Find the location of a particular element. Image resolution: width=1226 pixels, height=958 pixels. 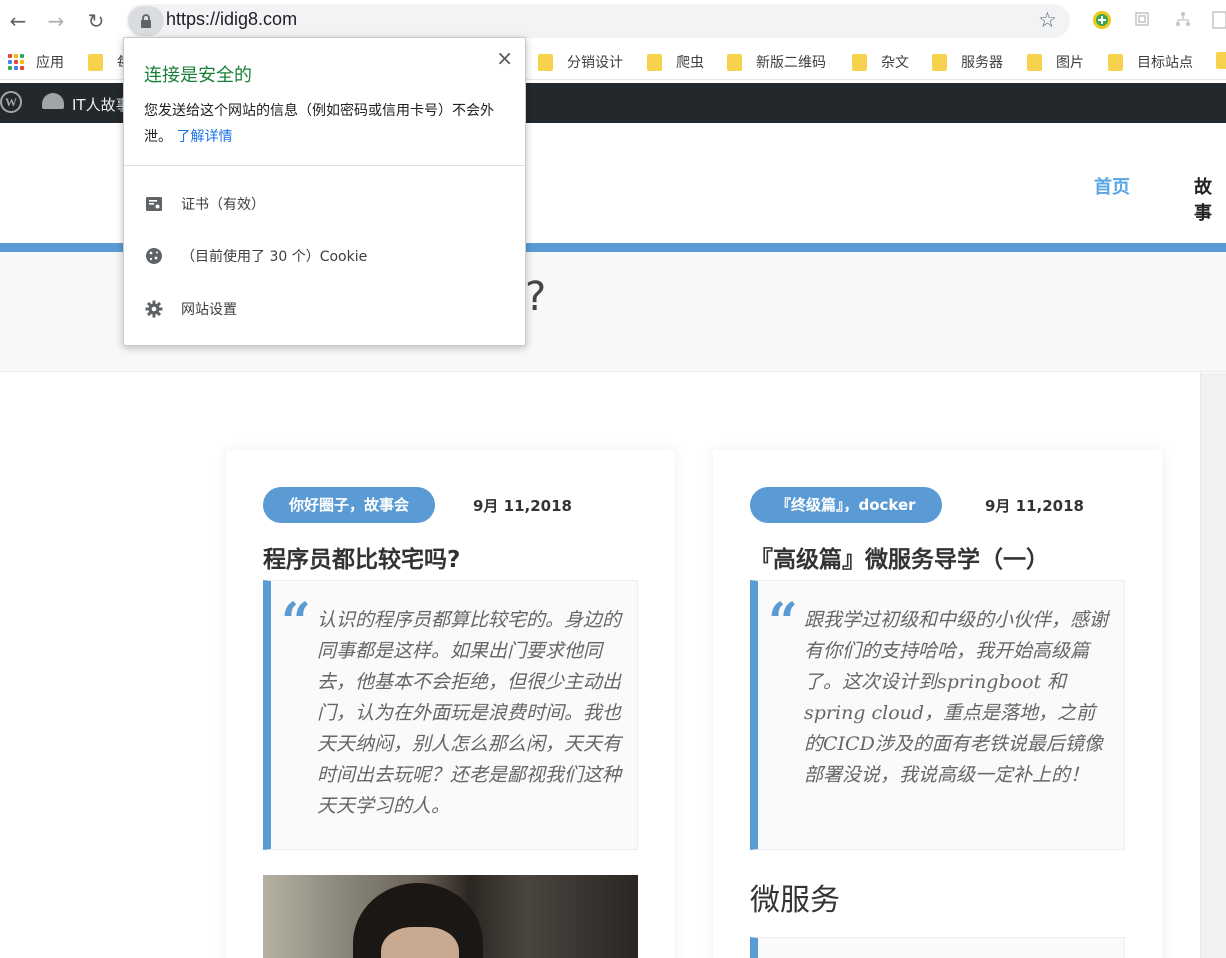

bookmark-label: 目标站点 is located at coordinates (1165, 63).